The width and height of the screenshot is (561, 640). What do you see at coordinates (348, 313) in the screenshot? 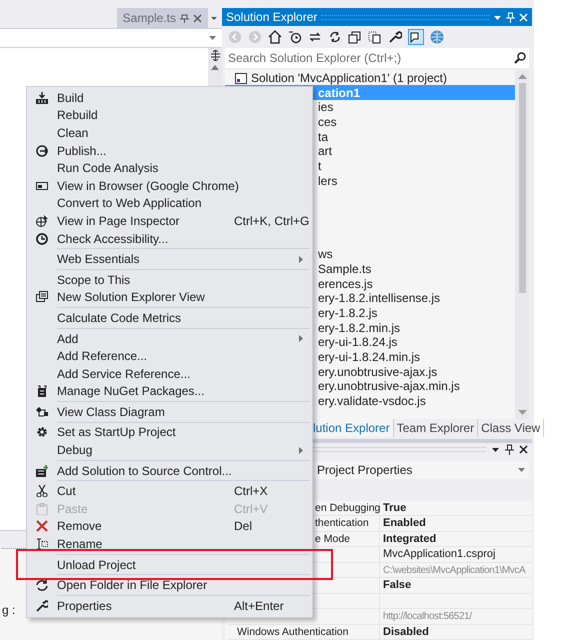
I see `tree-item: ery-1.8.2.js` at bounding box center [348, 313].